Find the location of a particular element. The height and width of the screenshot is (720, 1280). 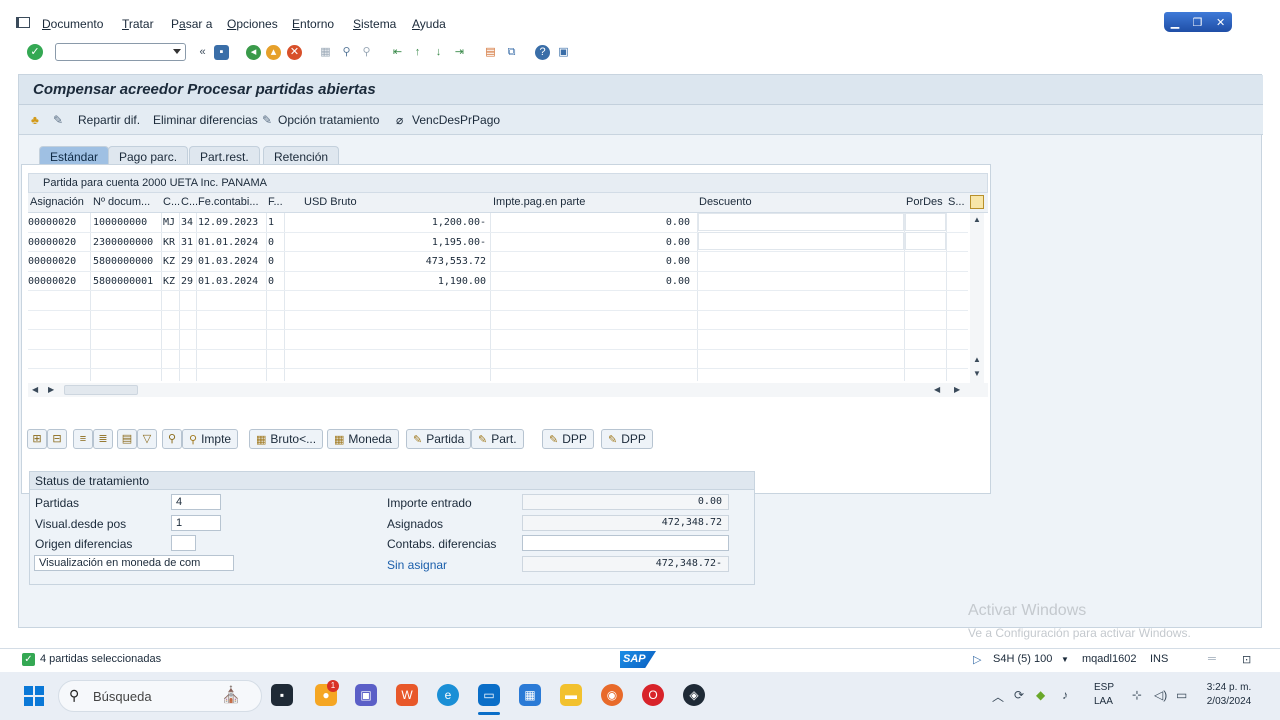

system-info: S4H (5) 100 is located at coordinates (1022, 659).